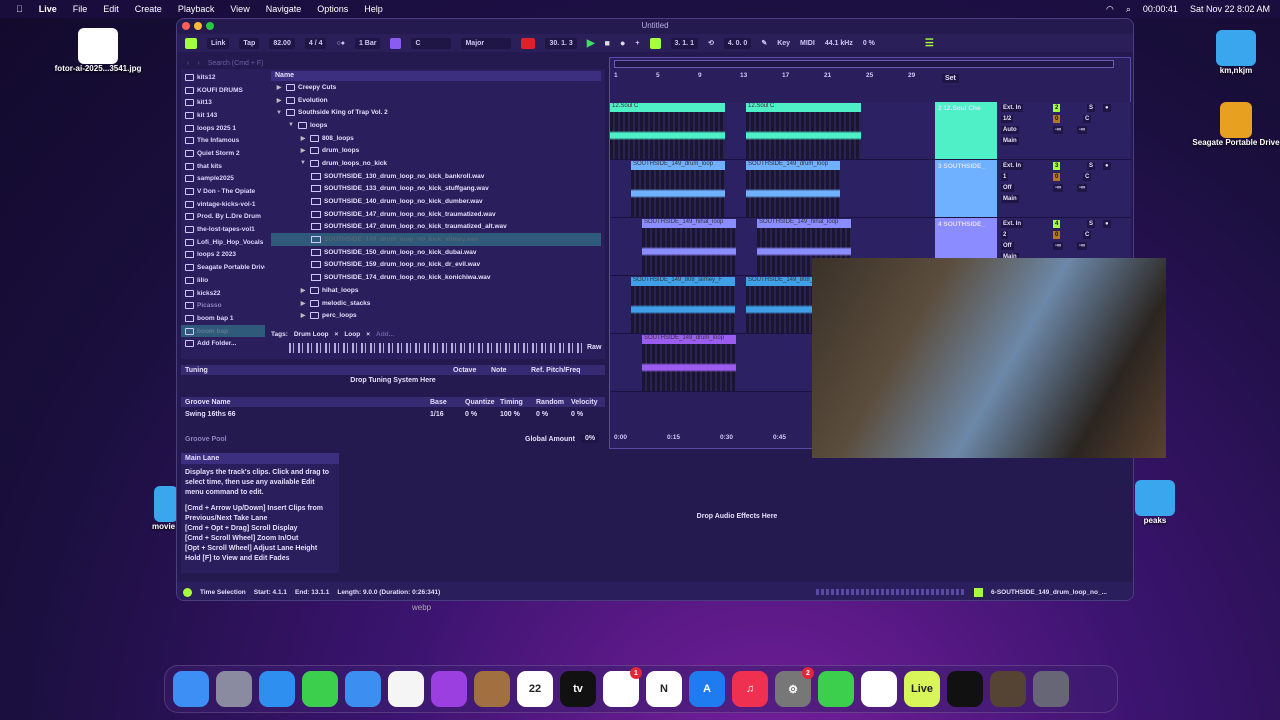 The image size is (1280, 720). I want to click on add-icon: +, so click(637, 43).